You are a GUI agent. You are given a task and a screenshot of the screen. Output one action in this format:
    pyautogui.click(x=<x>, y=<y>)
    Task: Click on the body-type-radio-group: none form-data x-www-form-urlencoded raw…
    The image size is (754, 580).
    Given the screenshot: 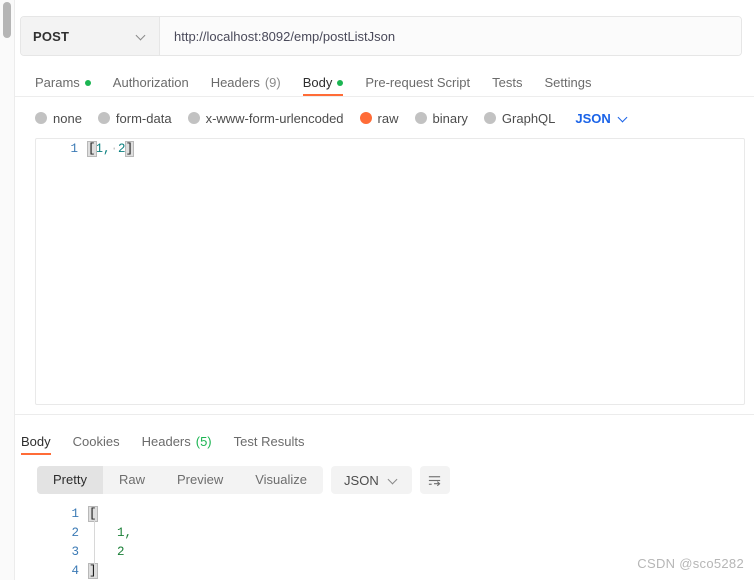 What is the action you would take?
    pyautogui.click(x=394, y=118)
    